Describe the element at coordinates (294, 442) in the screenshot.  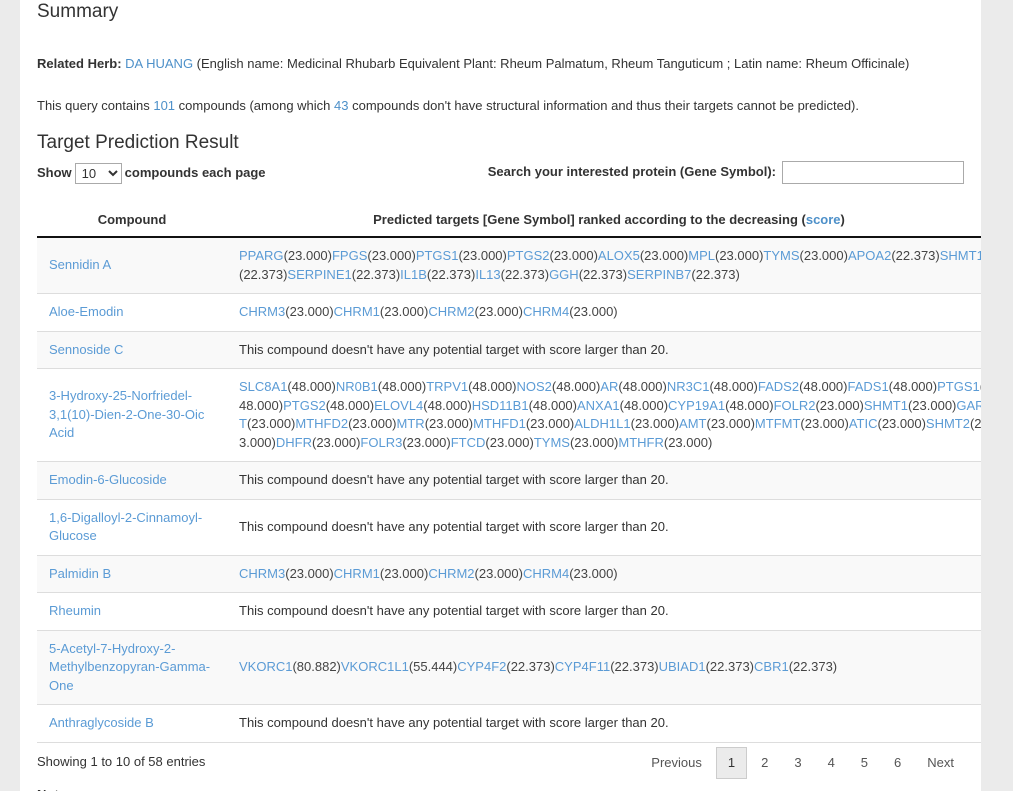
I see `gene-symbol-link: DHFR` at that location.